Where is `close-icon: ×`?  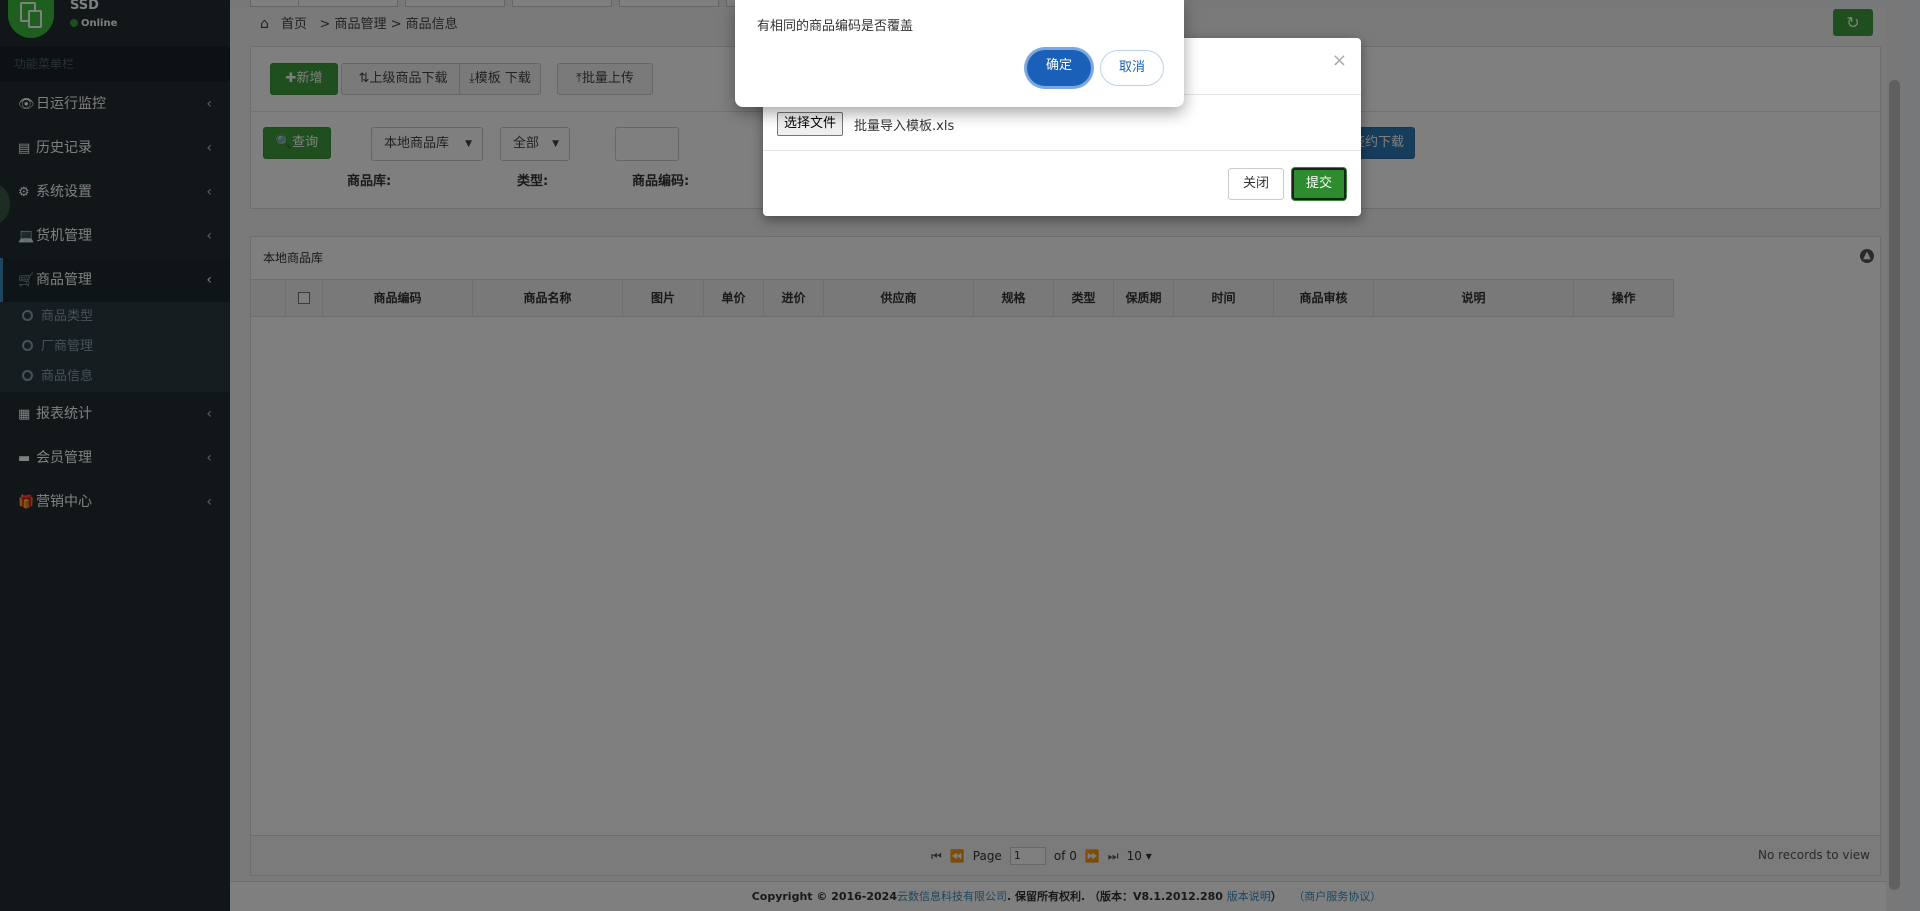
close-icon: × is located at coordinates (1339, 60).